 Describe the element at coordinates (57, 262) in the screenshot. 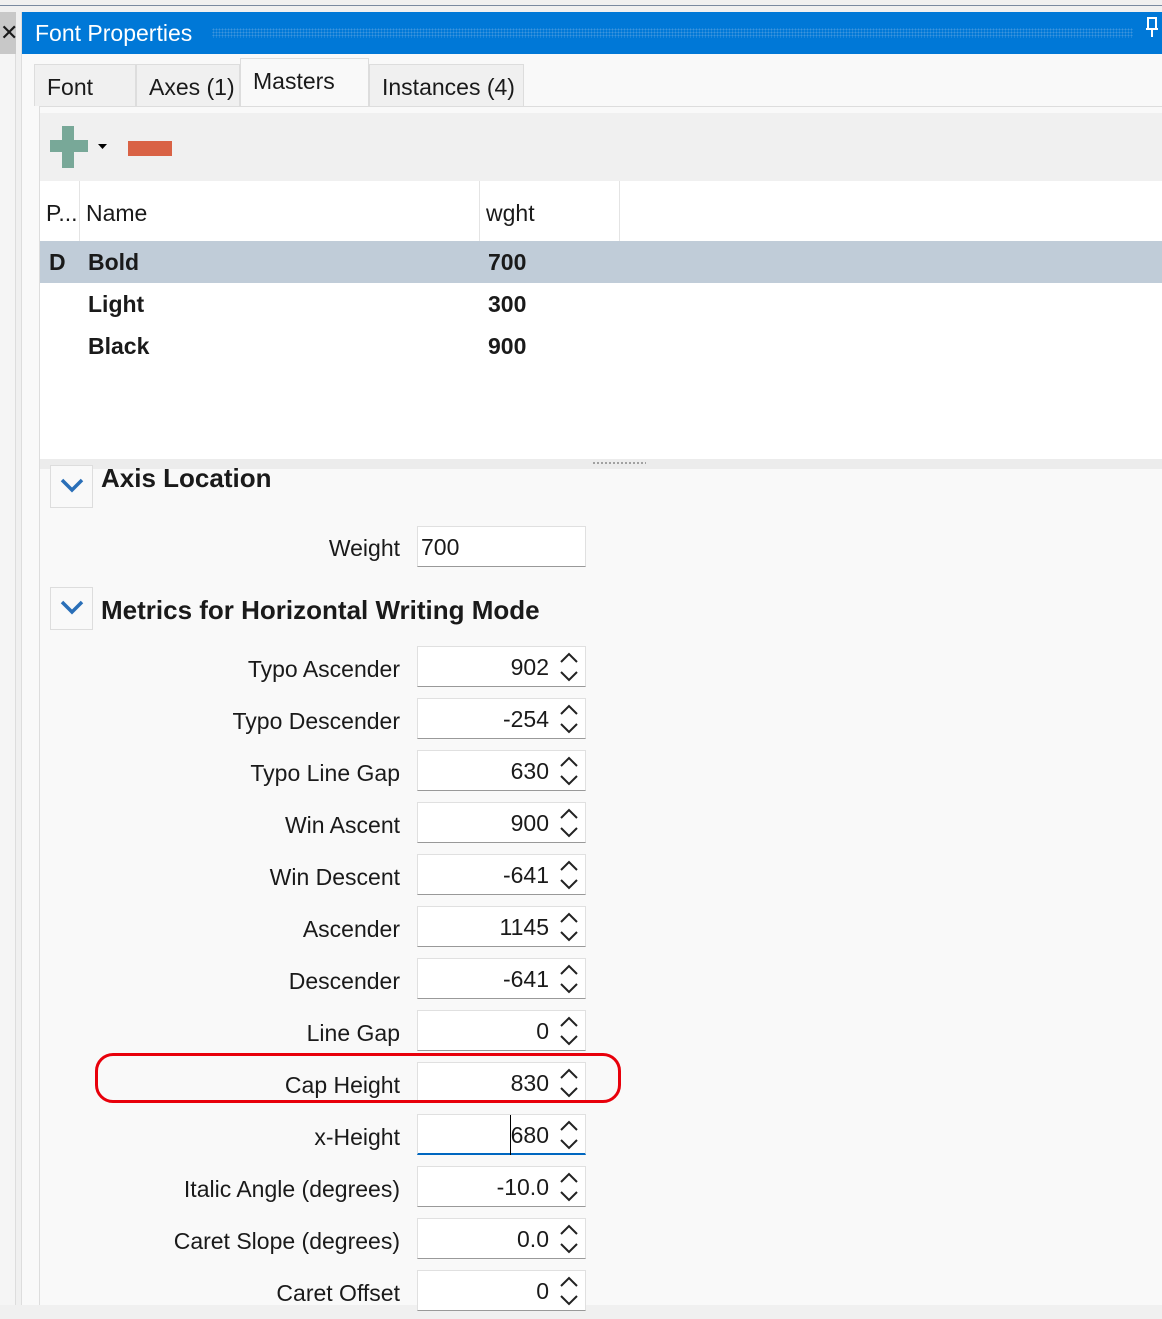

I see `row-default-marker: D` at that location.